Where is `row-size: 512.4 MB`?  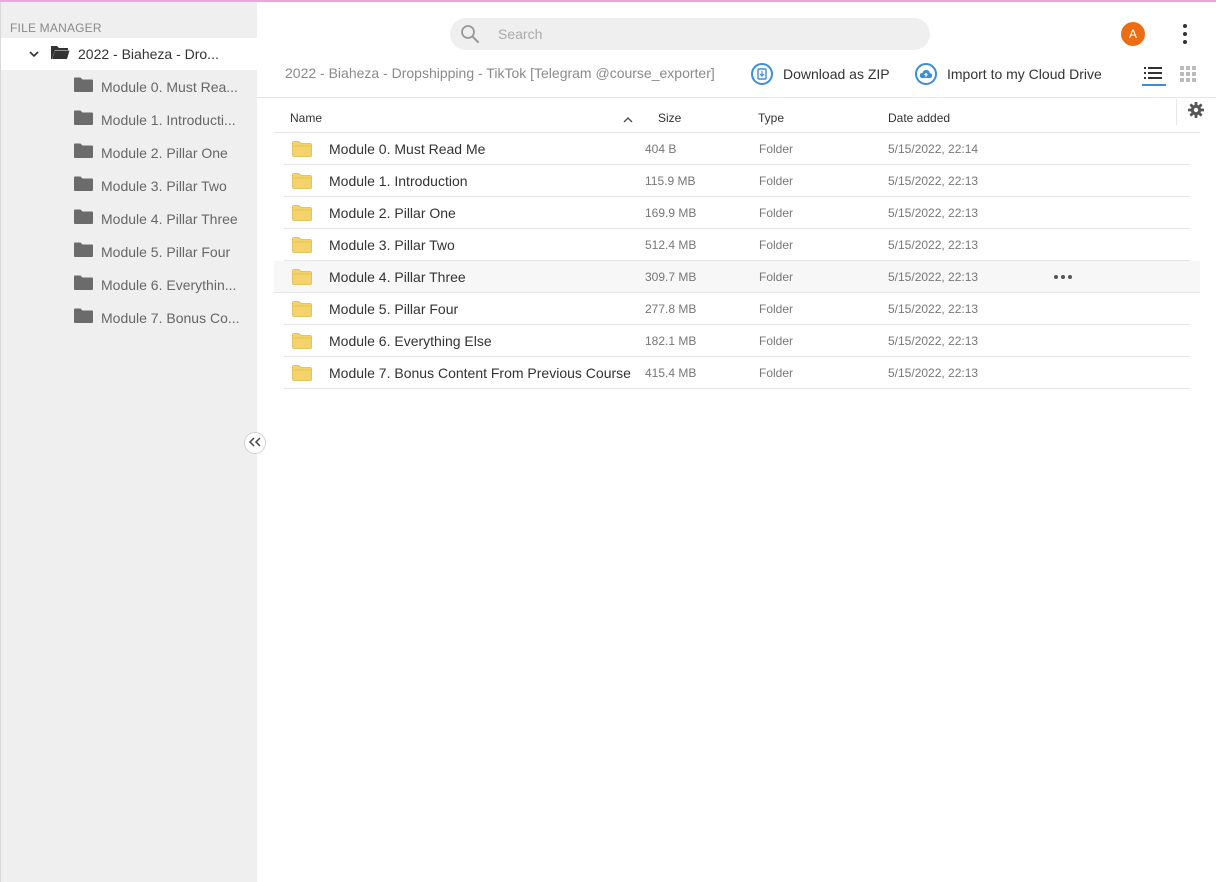
row-size: 512.4 MB is located at coordinates (671, 245).